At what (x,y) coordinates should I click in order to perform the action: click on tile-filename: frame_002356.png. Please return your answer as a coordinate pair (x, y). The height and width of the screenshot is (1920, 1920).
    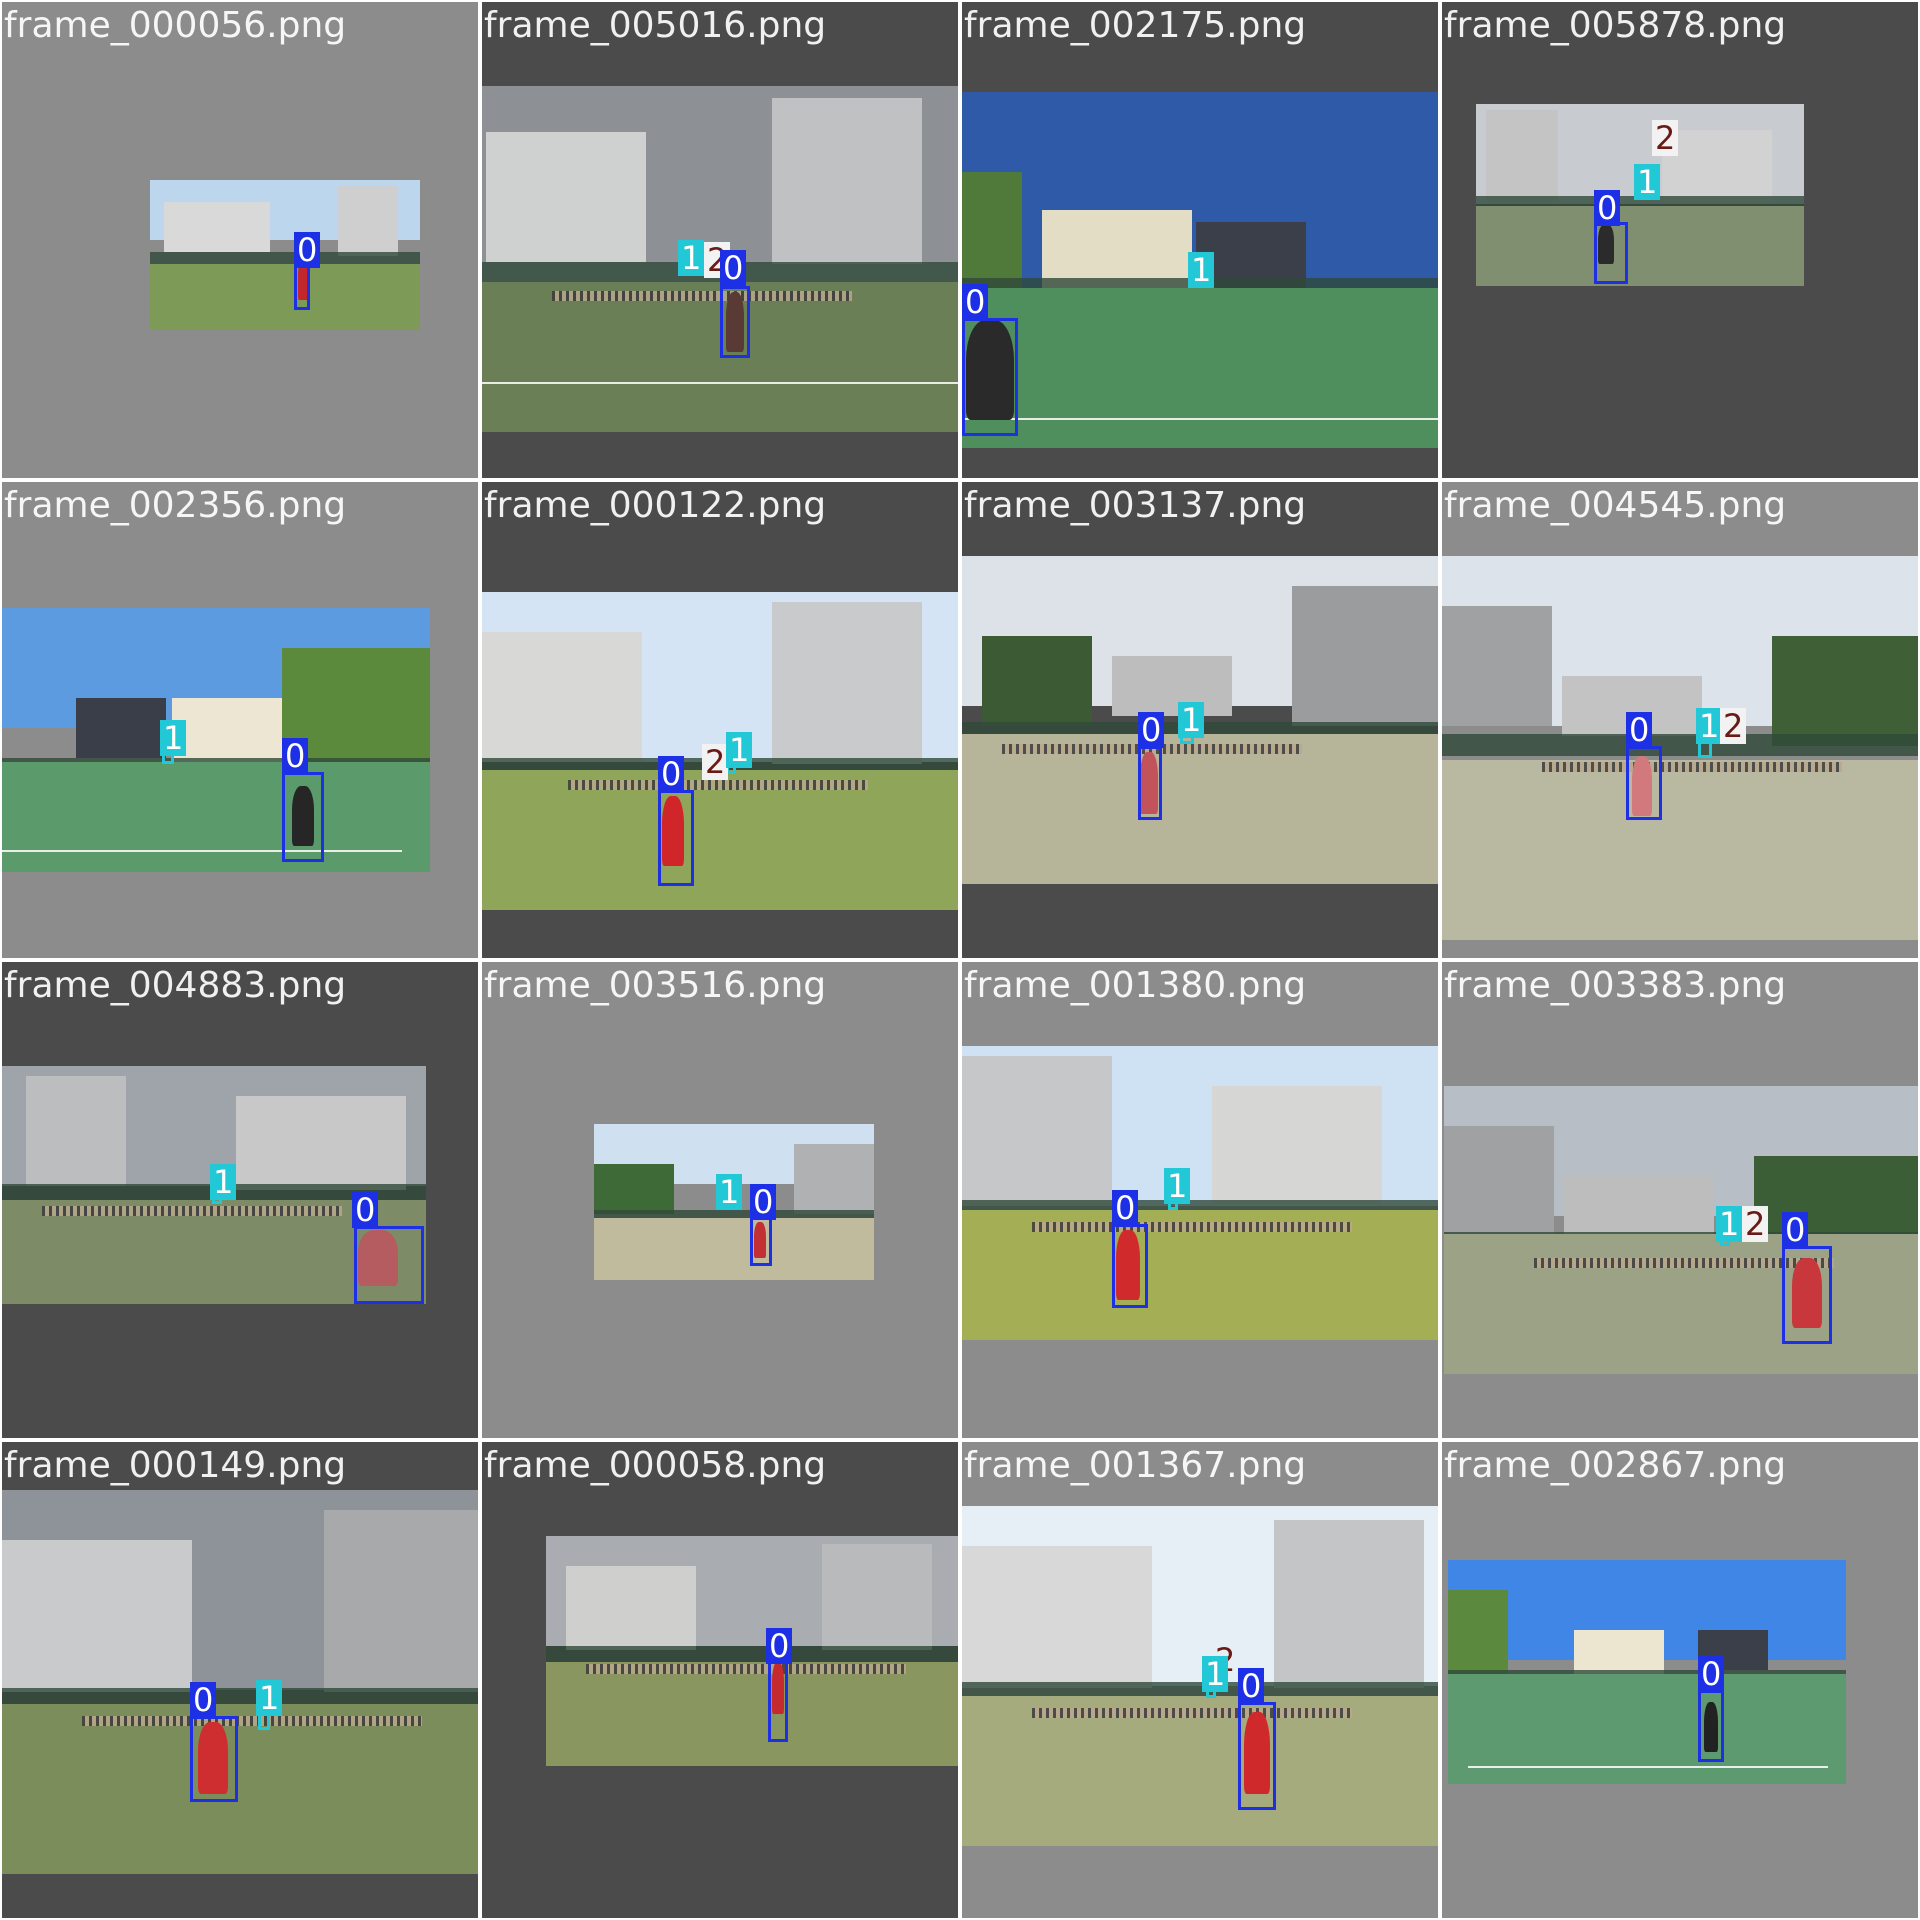
    Looking at the image, I should click on (175, 505).